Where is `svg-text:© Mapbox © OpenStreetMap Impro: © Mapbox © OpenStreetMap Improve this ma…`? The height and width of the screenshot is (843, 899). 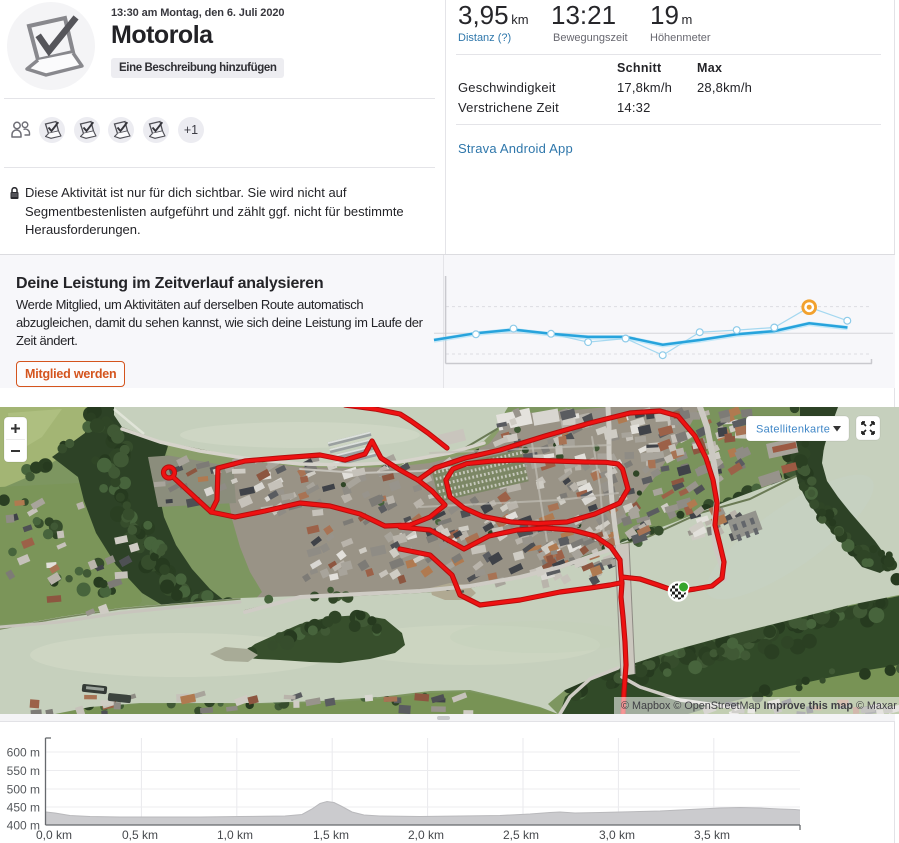
svg-text:© Mapbox © OpenStreetMap Impro: © Mapbox © OpenStreetMap Improve this ma… is located at coordinates (759, 706).